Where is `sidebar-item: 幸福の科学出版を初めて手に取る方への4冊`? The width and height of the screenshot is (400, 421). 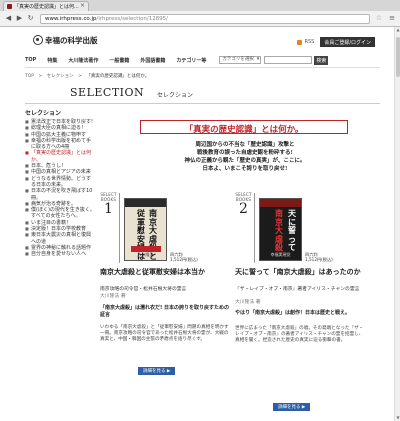
sidebar-item: 幸福の科学出版を初めて手に取る方への4冊 is located at coordinates (60, 144).